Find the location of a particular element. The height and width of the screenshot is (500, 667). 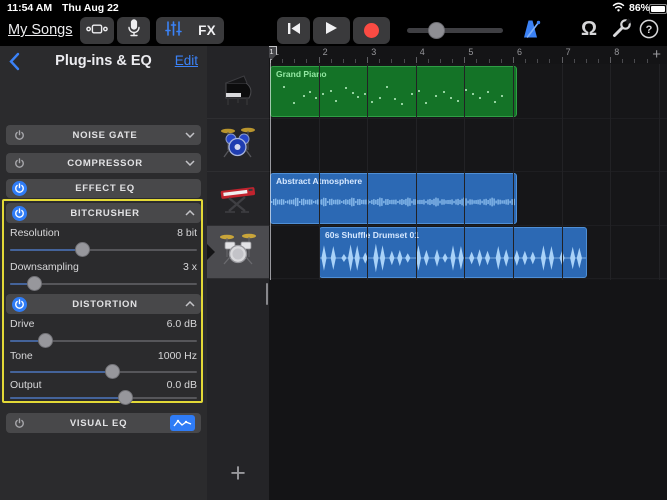

ruler-bar: 3 is located at coordinates (391, 55).